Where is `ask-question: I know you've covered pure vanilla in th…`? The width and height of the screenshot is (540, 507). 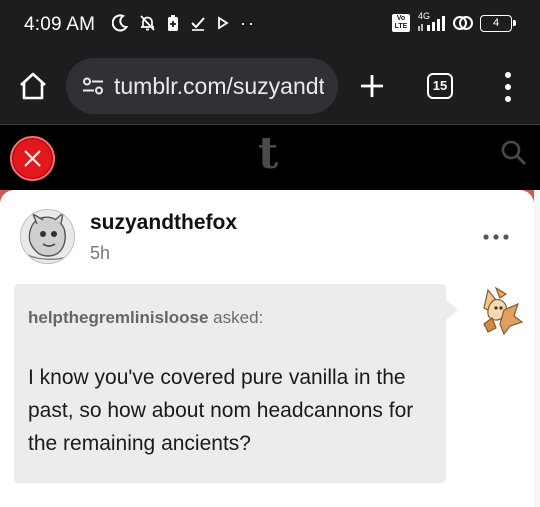 ask-question: I know you've covered pure vanilla in th… is located at coordinates (221, 410).